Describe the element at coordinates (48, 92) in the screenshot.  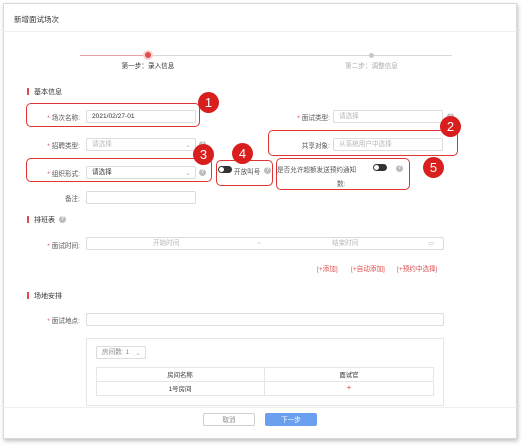
I see `section-basic-title: 基本信息` at that location.